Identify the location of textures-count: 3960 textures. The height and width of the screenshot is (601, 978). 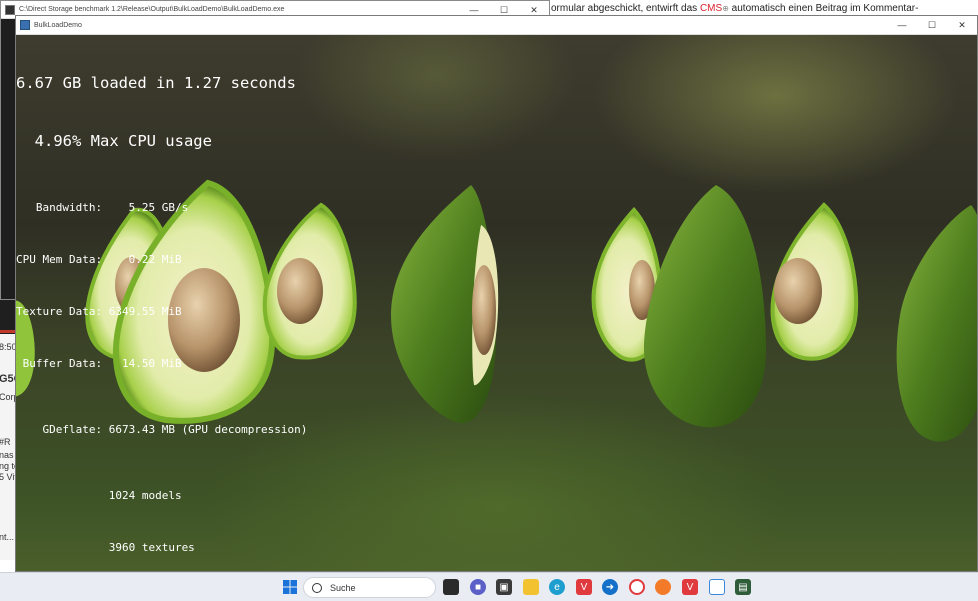
(105, 547).